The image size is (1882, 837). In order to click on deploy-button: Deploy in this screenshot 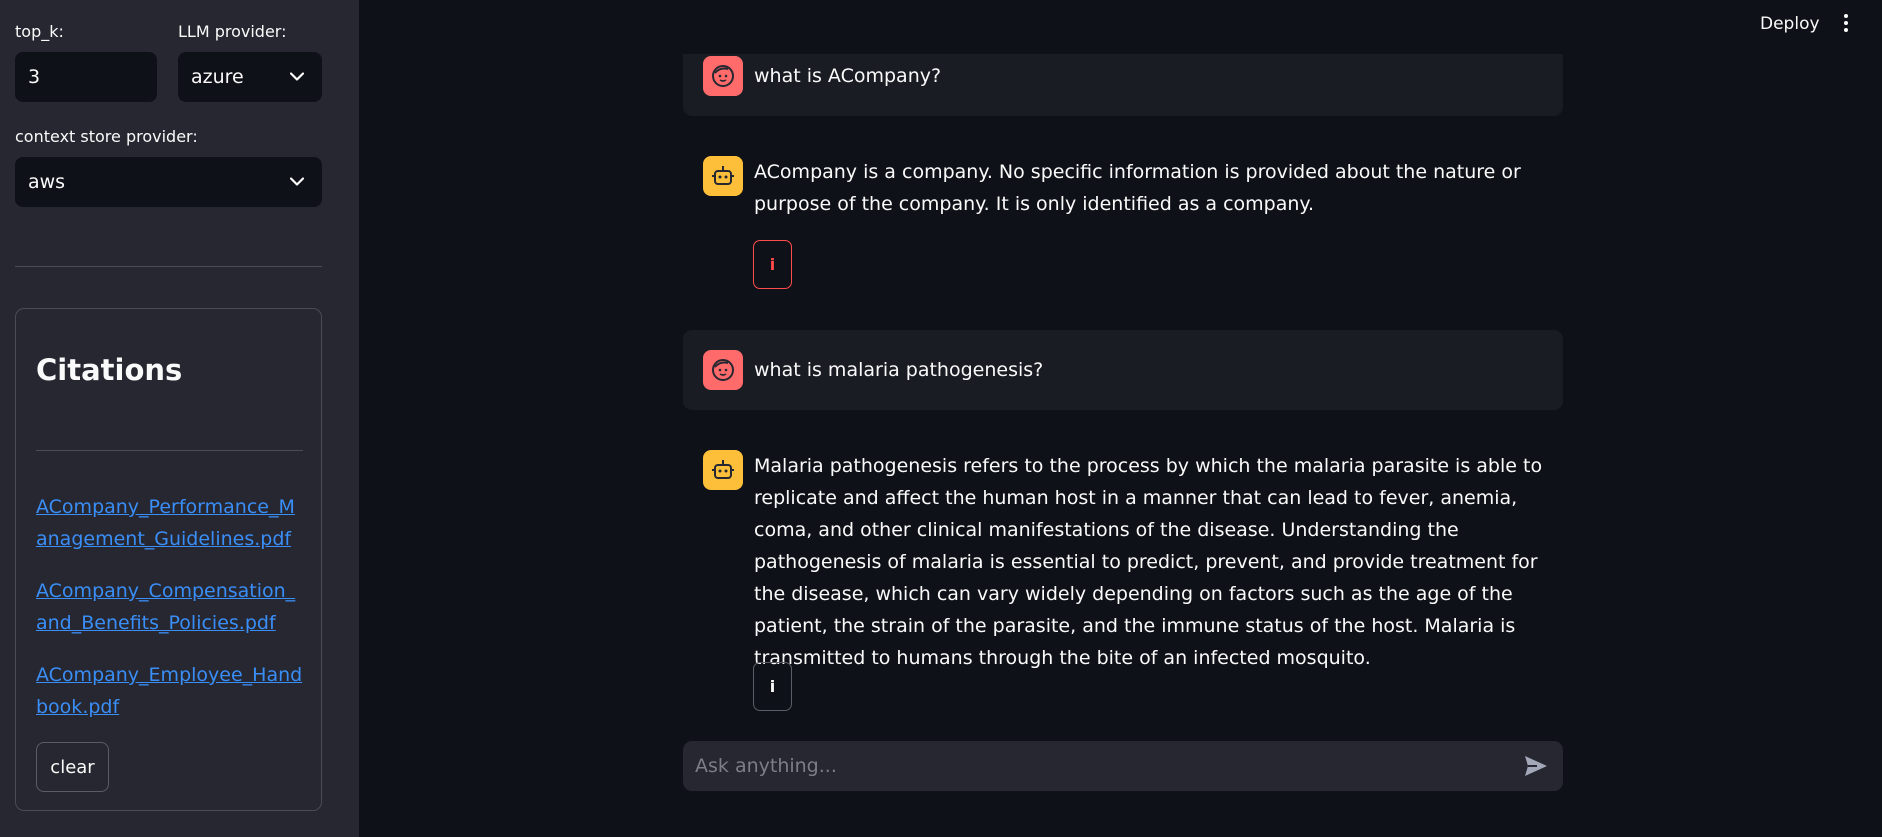, I will do `click(1790, 24)`.